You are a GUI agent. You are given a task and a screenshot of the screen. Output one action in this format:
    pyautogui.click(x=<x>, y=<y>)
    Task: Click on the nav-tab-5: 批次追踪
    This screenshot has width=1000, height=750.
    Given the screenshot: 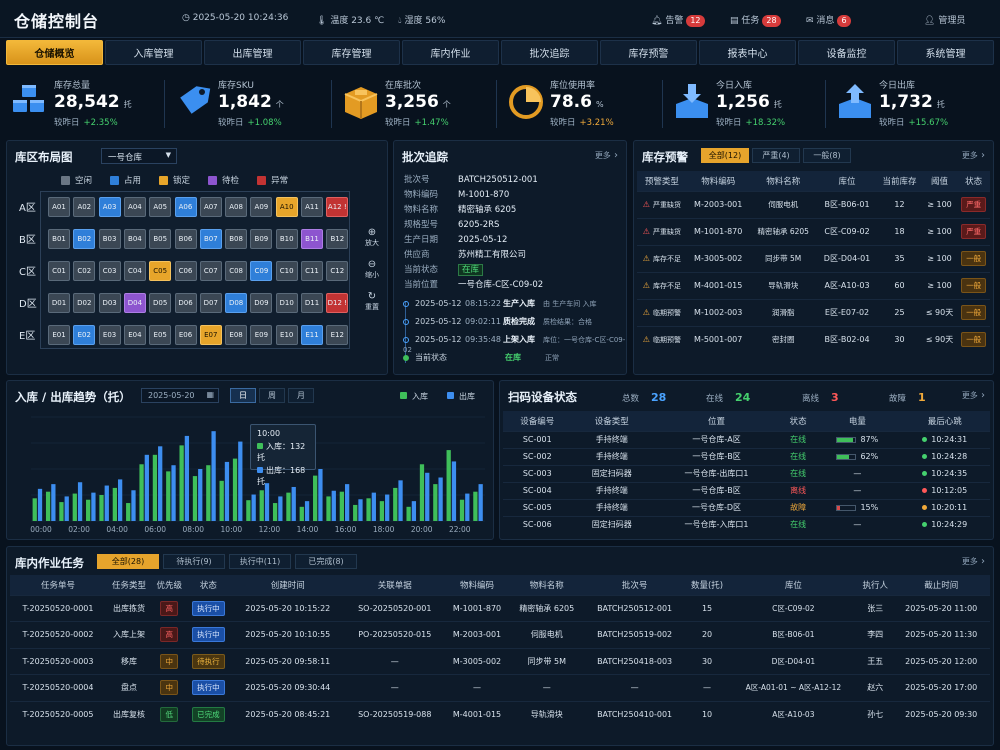 What is the action you would take?
    pyautogui.click(x=549, y=52)
    